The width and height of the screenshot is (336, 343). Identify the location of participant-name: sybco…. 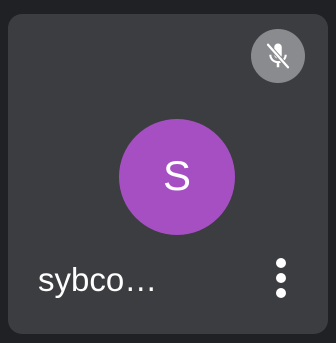
(98, 279).